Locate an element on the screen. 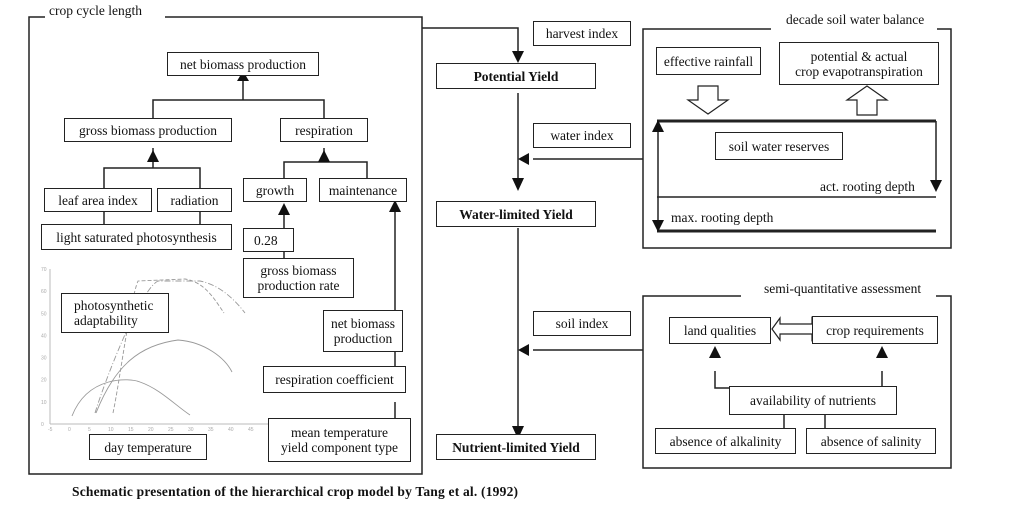 This screenshot has width=1021, height=515. inset-graph: 010203040506070 -505101520253035404550 is located at coordinates (157, 350).